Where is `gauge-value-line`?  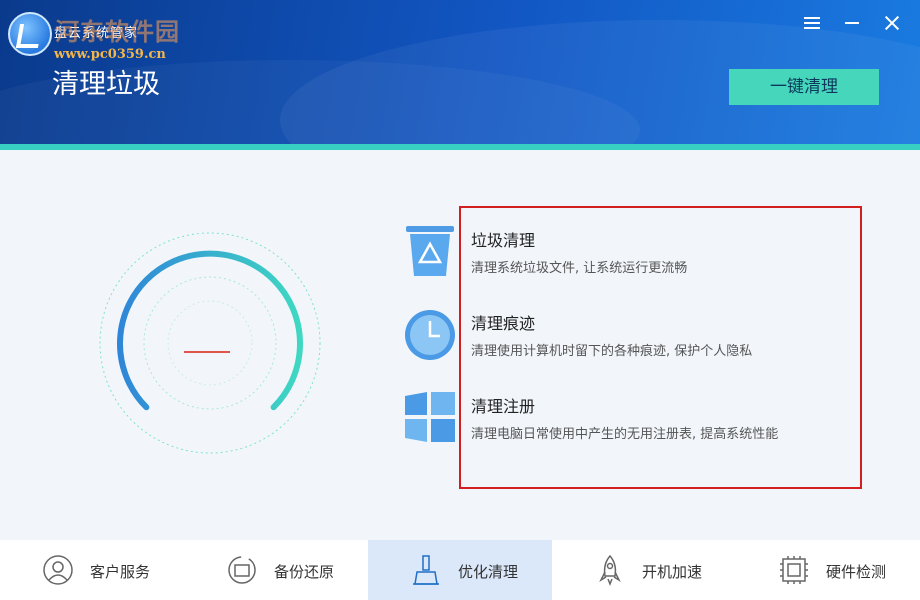
gauge-value-line is located at coordinates (207, 352).